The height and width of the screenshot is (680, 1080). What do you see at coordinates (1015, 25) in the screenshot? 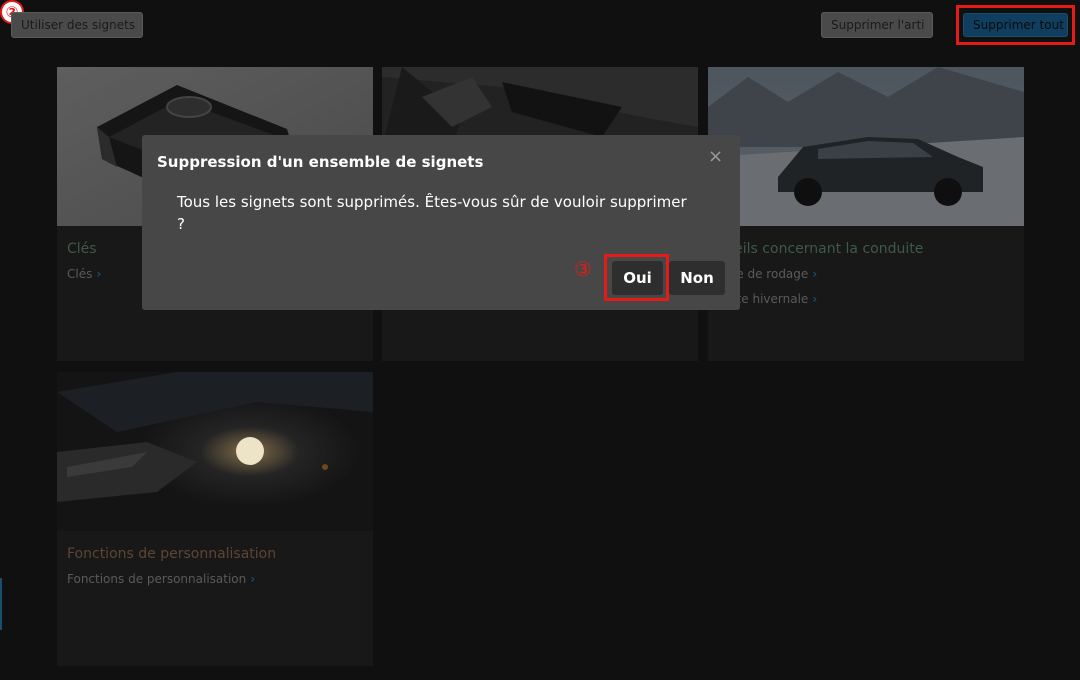
I see `delete-all-button: Supprimer tout` at bounding box center [1015, 25].